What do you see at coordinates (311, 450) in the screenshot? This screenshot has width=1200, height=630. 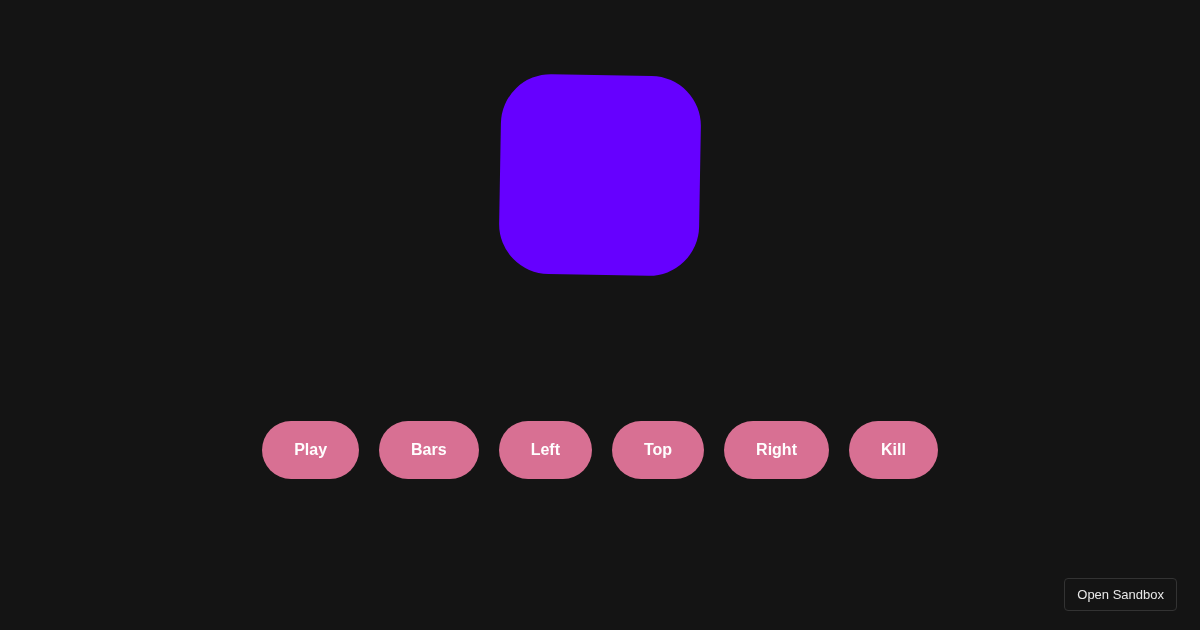 I see `control-button: Play` at bounding box center [311, 450].